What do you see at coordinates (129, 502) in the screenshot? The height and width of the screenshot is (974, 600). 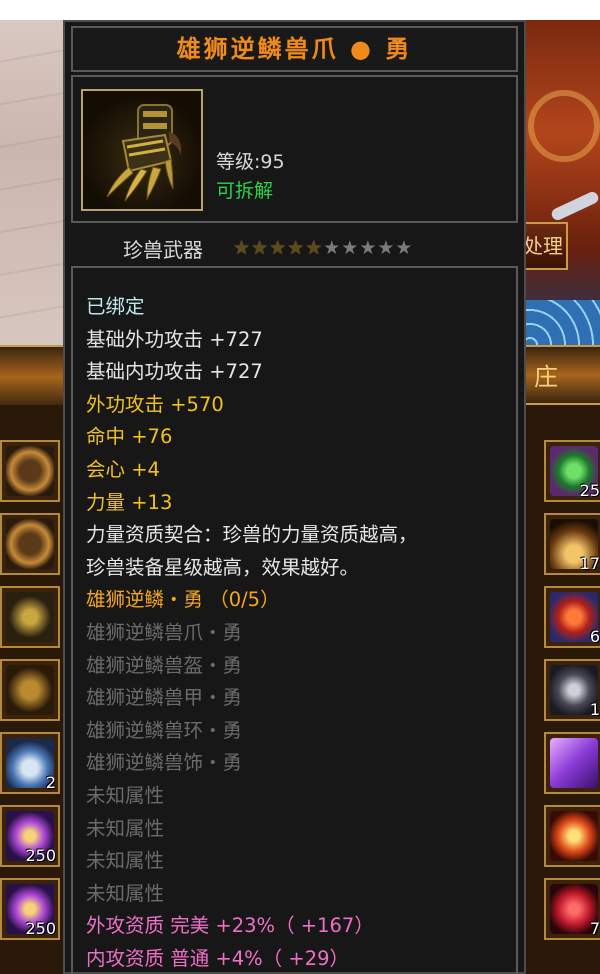 I see `attribute-line: 力量 +13` at bounding box center [129, 502].